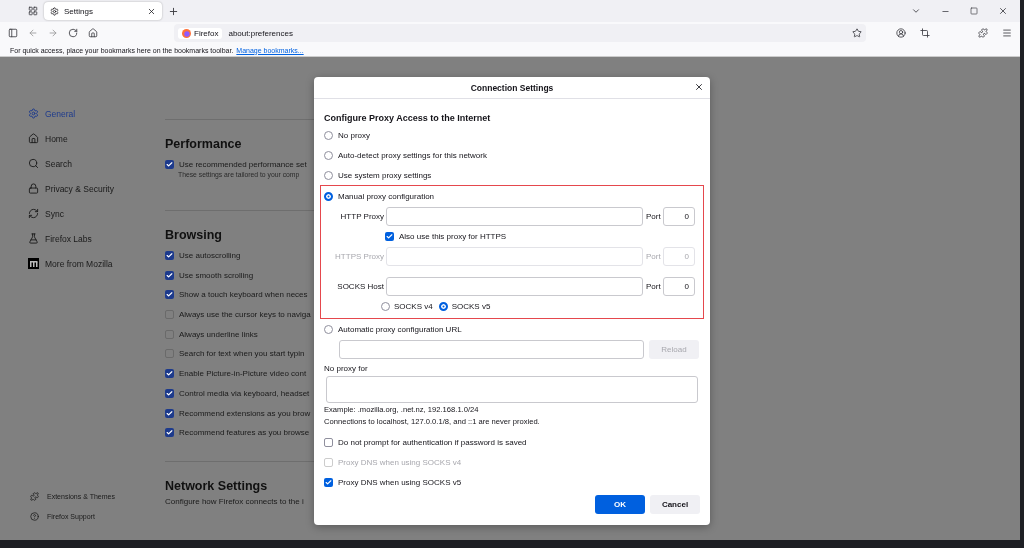 The width and height of the screenshot is (1024, 548). I want to click on sync-icon, so click(33, 213).